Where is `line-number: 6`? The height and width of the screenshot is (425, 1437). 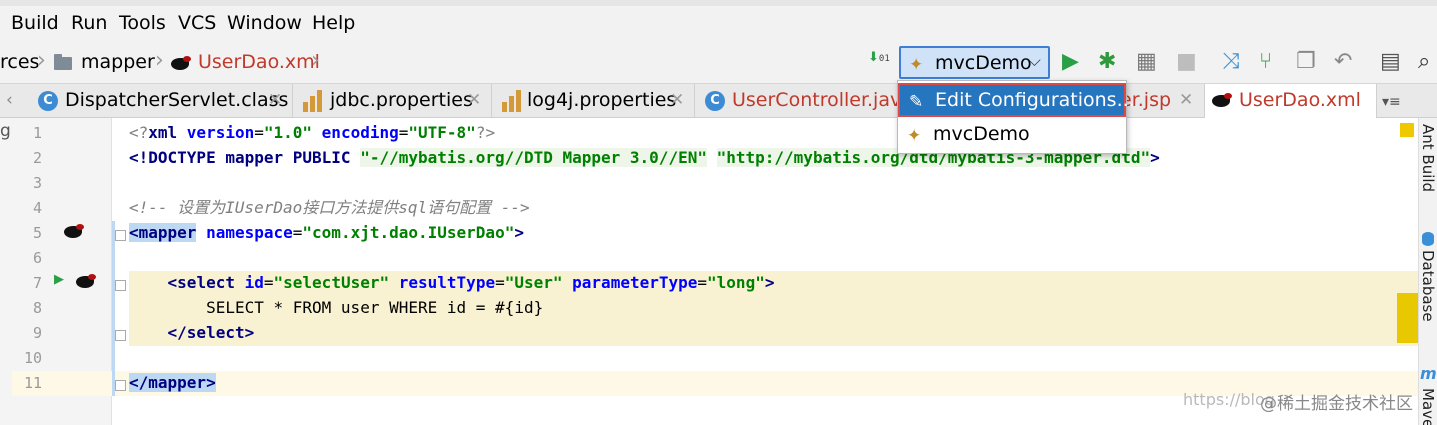 line-number: 6 is located at coordinates (37, 258).